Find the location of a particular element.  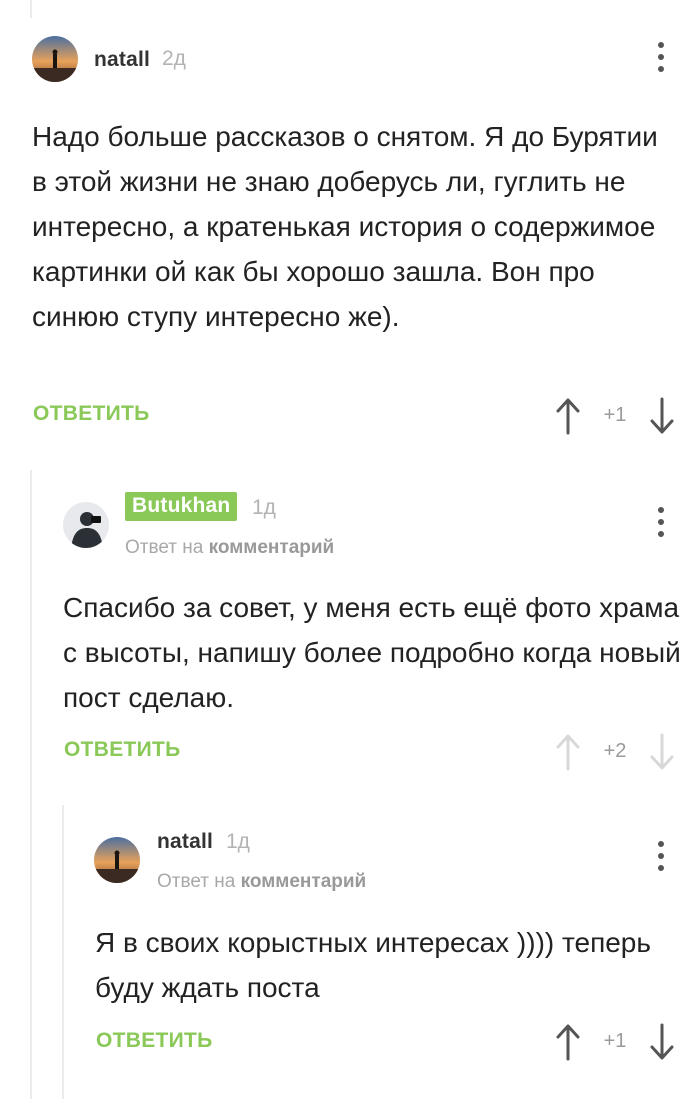

vote-controls: +1 is located at coordinates (615, 1042).